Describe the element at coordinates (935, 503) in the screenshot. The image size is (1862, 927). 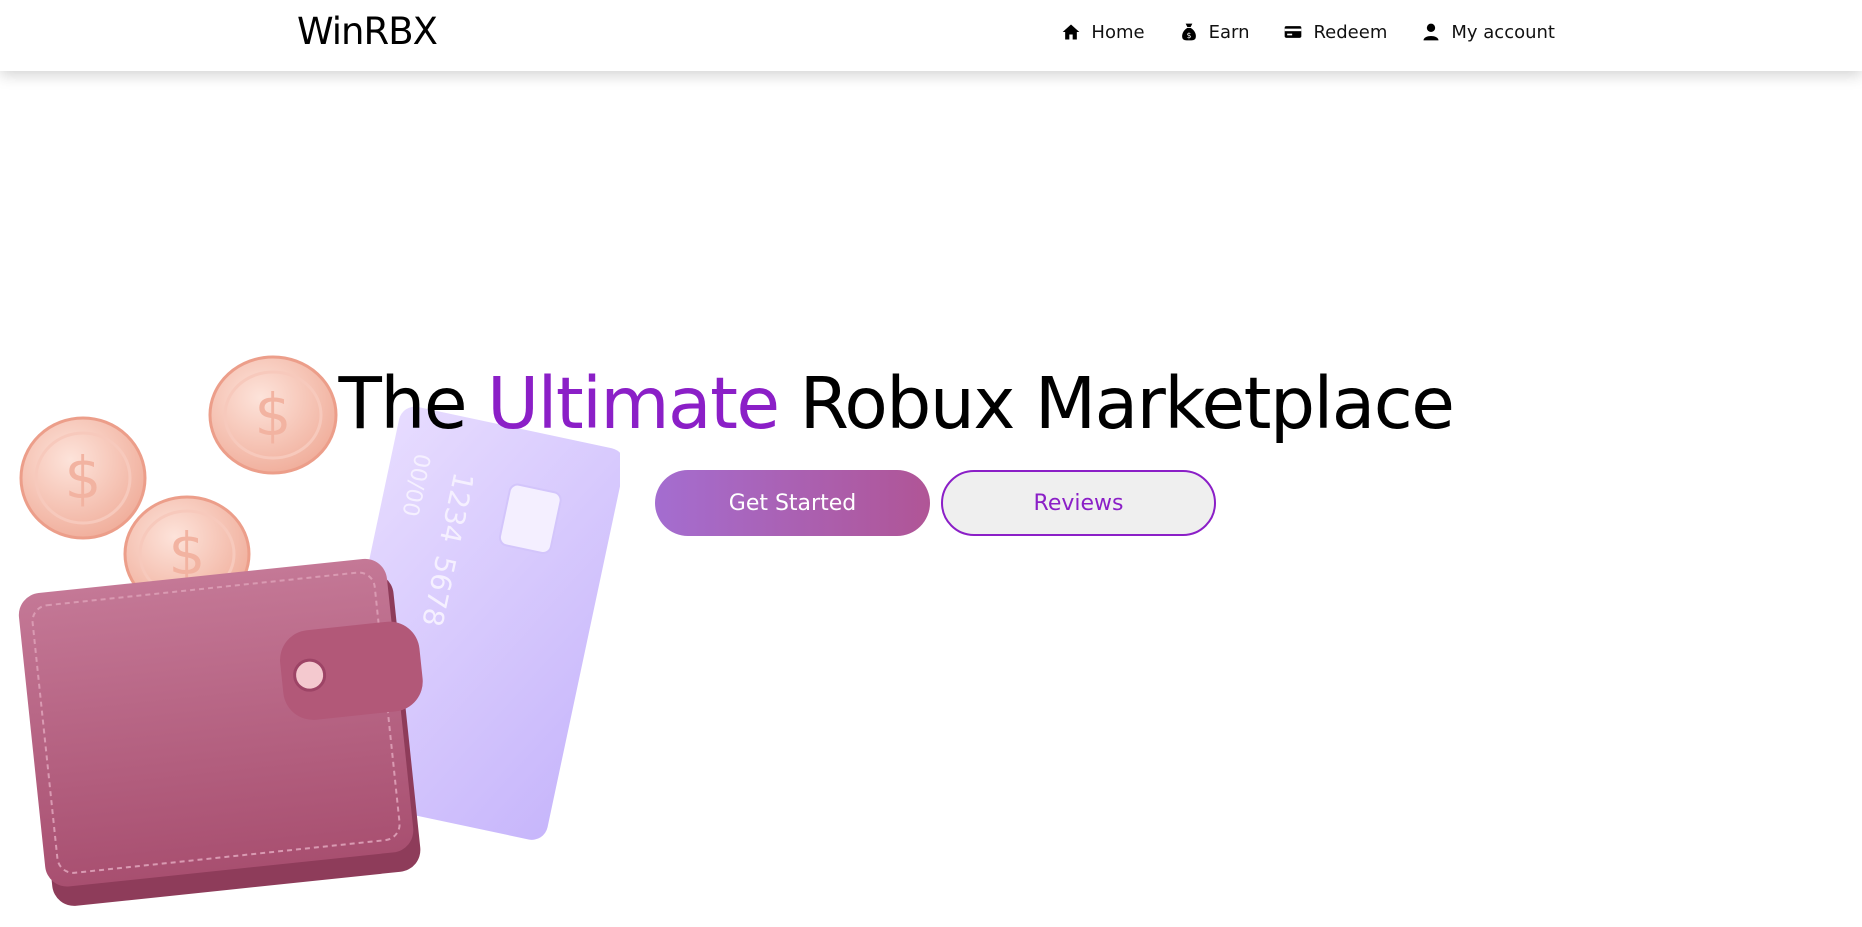
I see `hero-cta-group: Get Started Reviews` at that location.